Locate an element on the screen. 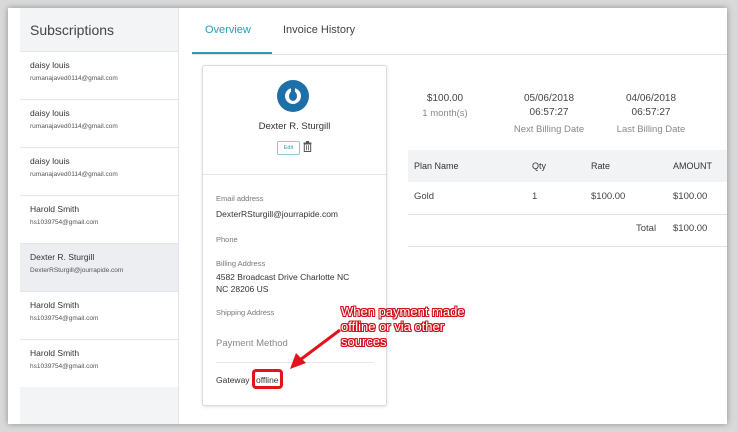  annotation-line: When payment made is located at coordinates (403, 311).